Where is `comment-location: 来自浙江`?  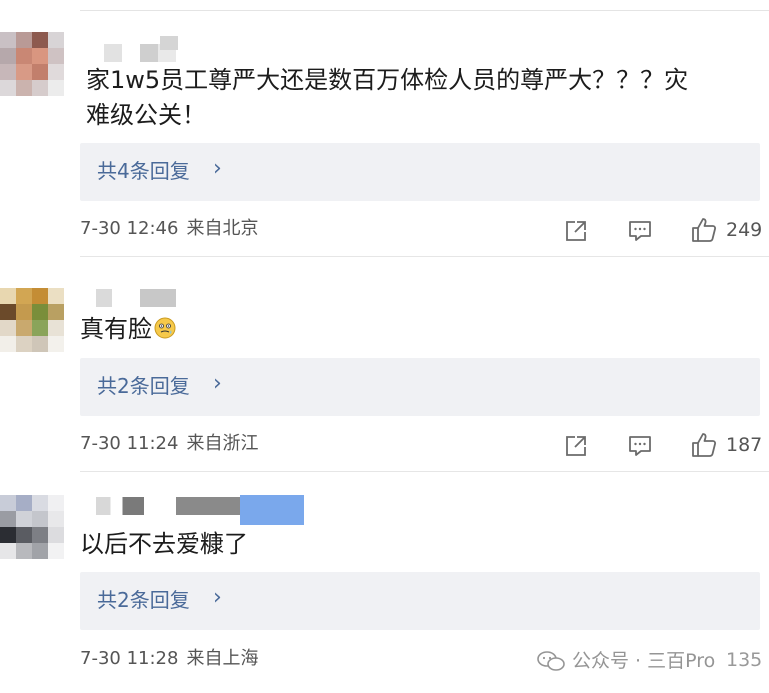
comment-location: 来自浙江 is located at coordinates (222, 443).